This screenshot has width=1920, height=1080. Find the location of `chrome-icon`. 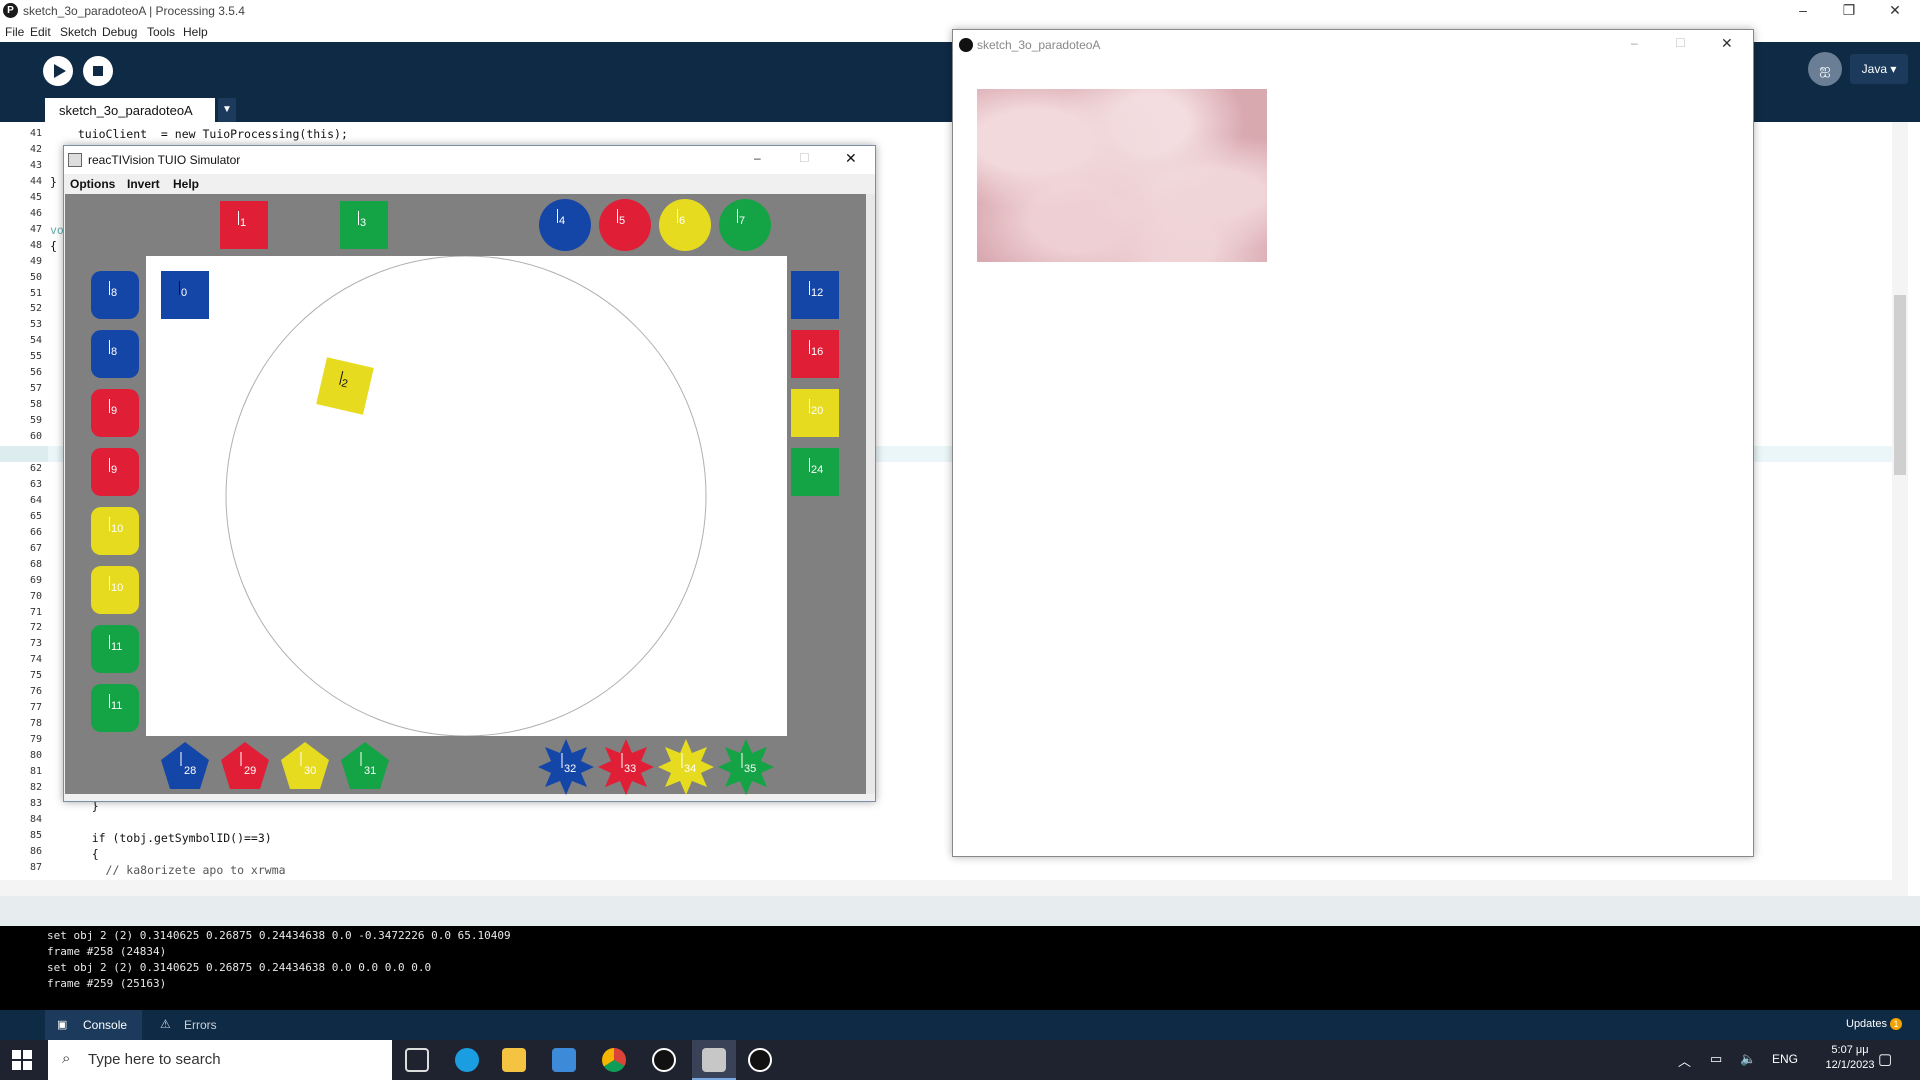

chrome-icon is located at coordinates (614, 1060).